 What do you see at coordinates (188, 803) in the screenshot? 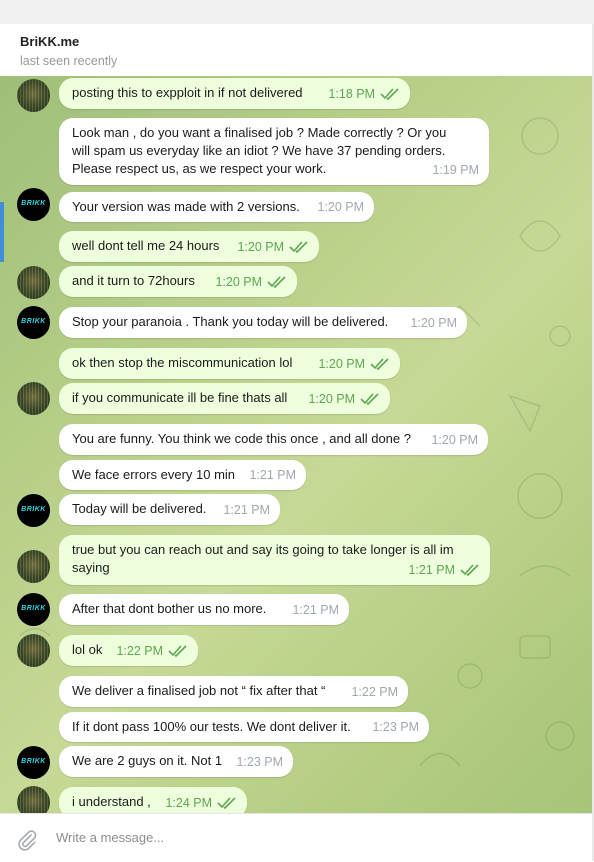
I see `message-time: 1:24 PM` at bounding box center [188, 803].